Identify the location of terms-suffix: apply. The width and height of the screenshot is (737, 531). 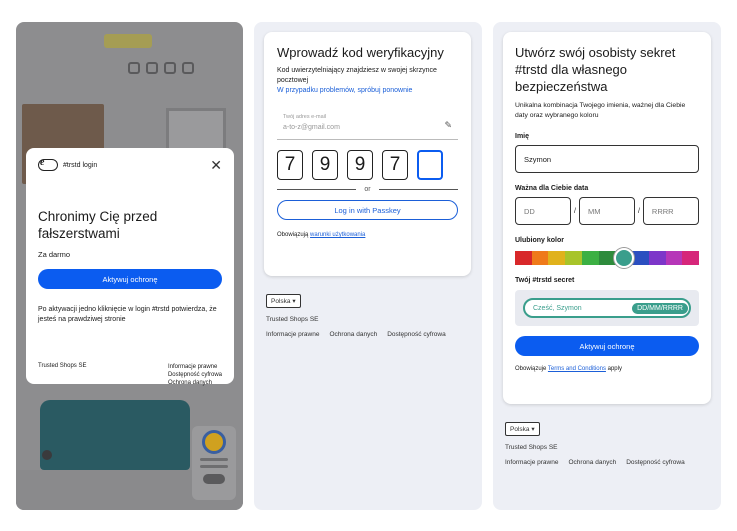
(614, 369).